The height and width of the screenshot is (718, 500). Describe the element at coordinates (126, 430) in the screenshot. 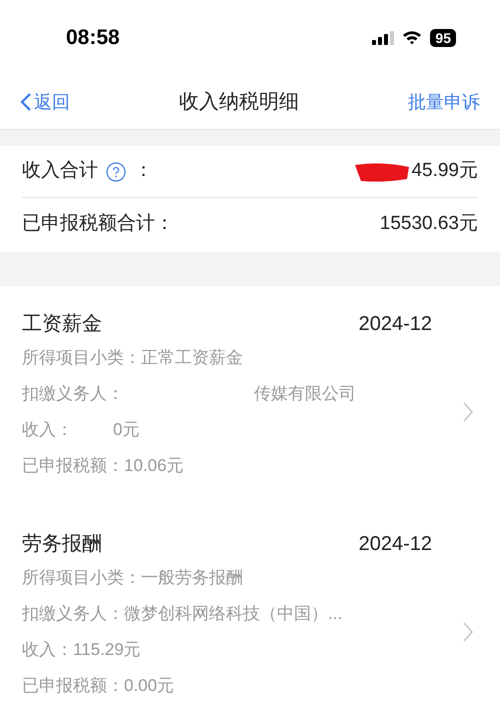

I see `field-value: 0元` at that location.